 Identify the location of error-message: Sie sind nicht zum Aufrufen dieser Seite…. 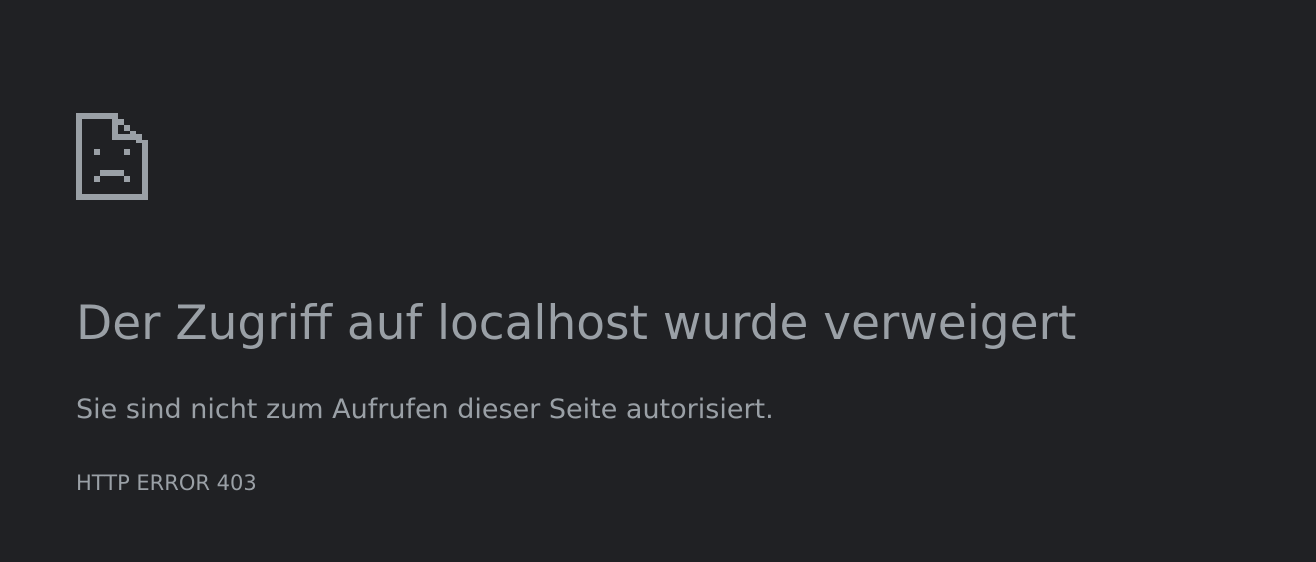
(425, 409).